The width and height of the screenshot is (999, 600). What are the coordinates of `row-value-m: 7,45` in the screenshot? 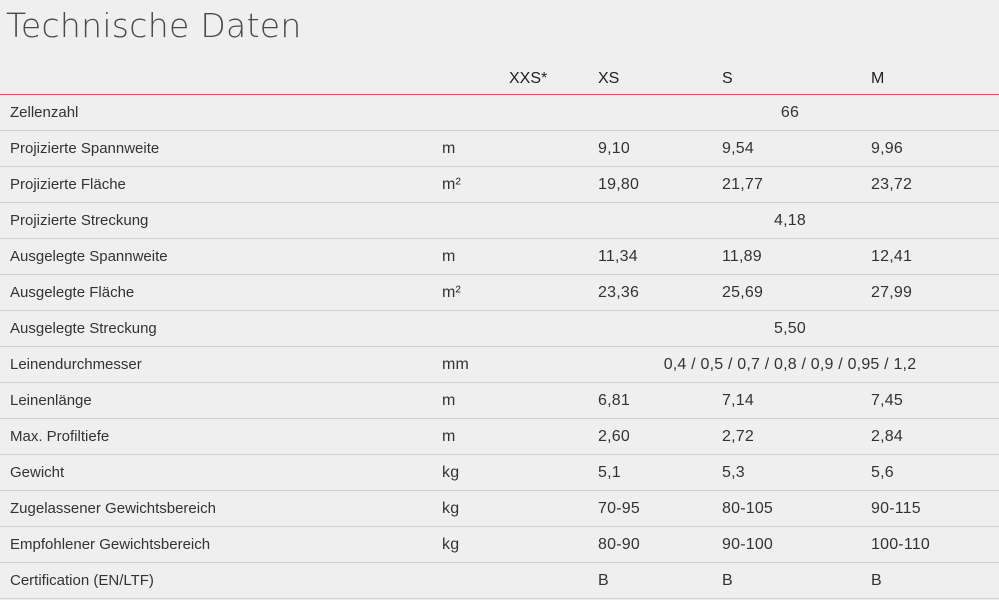 It's located at (887, 400).